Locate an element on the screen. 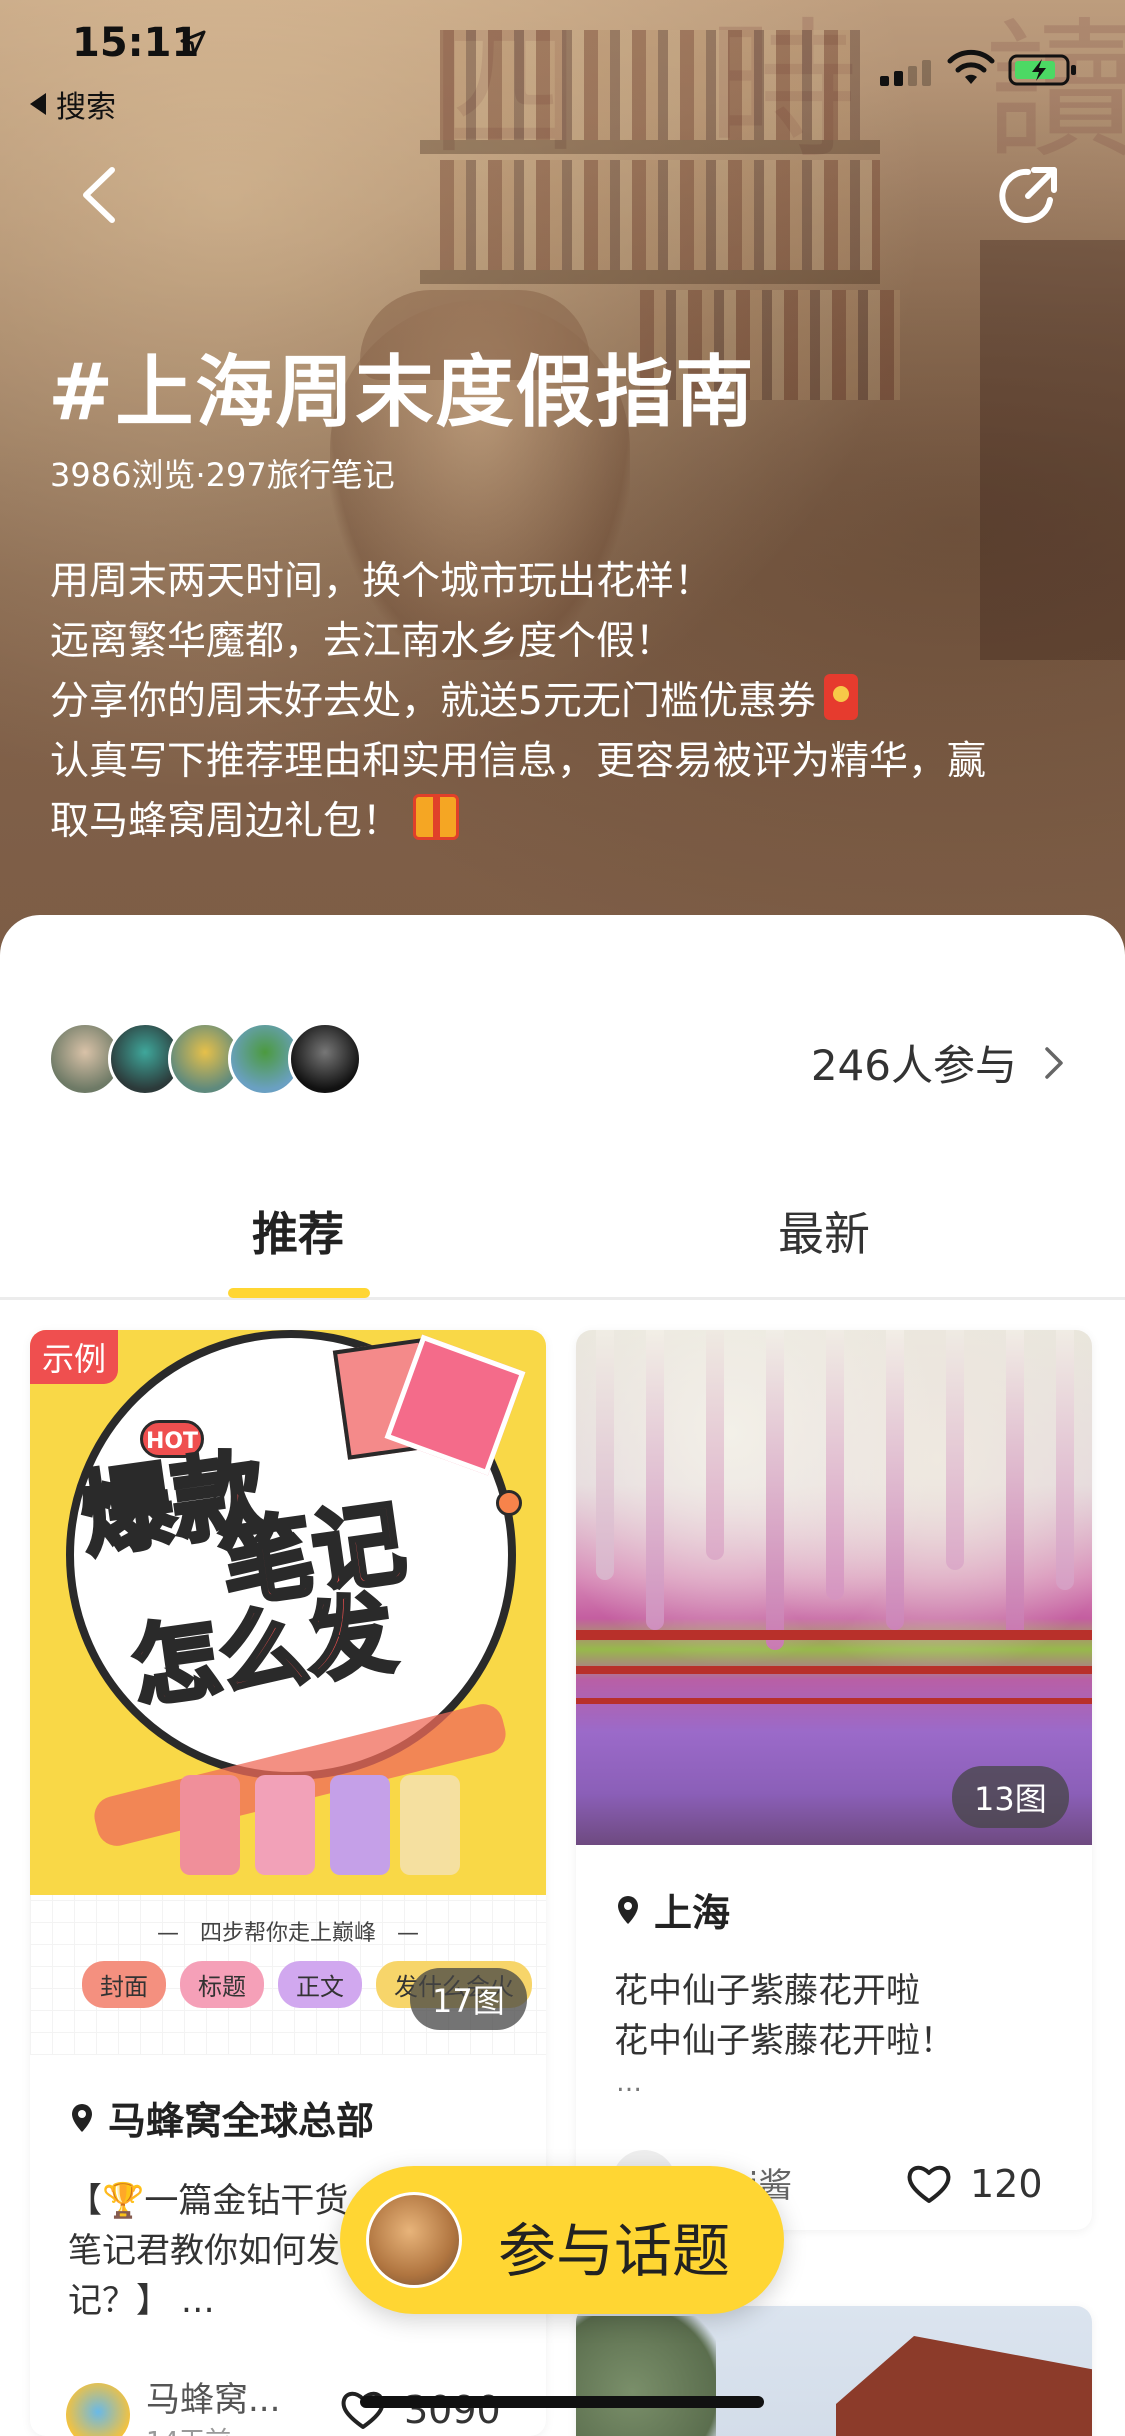  tree-decor is located at coordinates (646, 2376).